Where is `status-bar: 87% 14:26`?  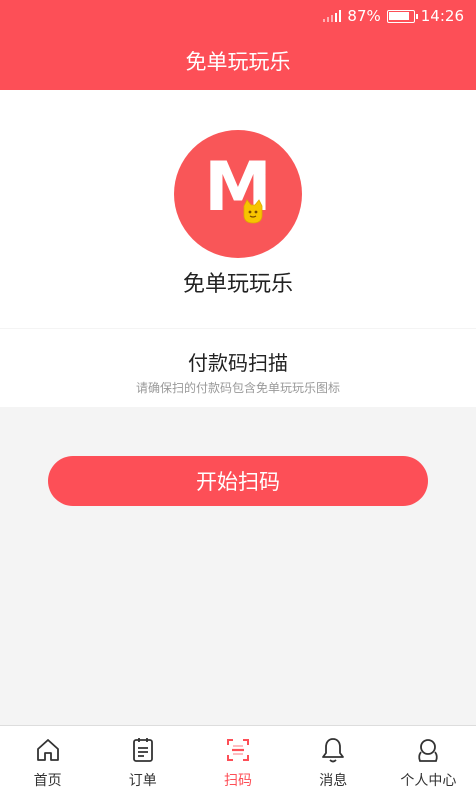 status-bar: 87% 14:26 is located at coordinates (238, 16).